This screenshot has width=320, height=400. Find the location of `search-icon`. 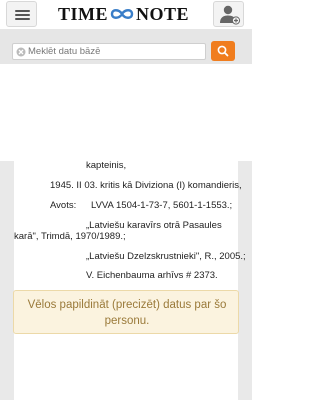

search-icon is located at coordinates (223, 51).